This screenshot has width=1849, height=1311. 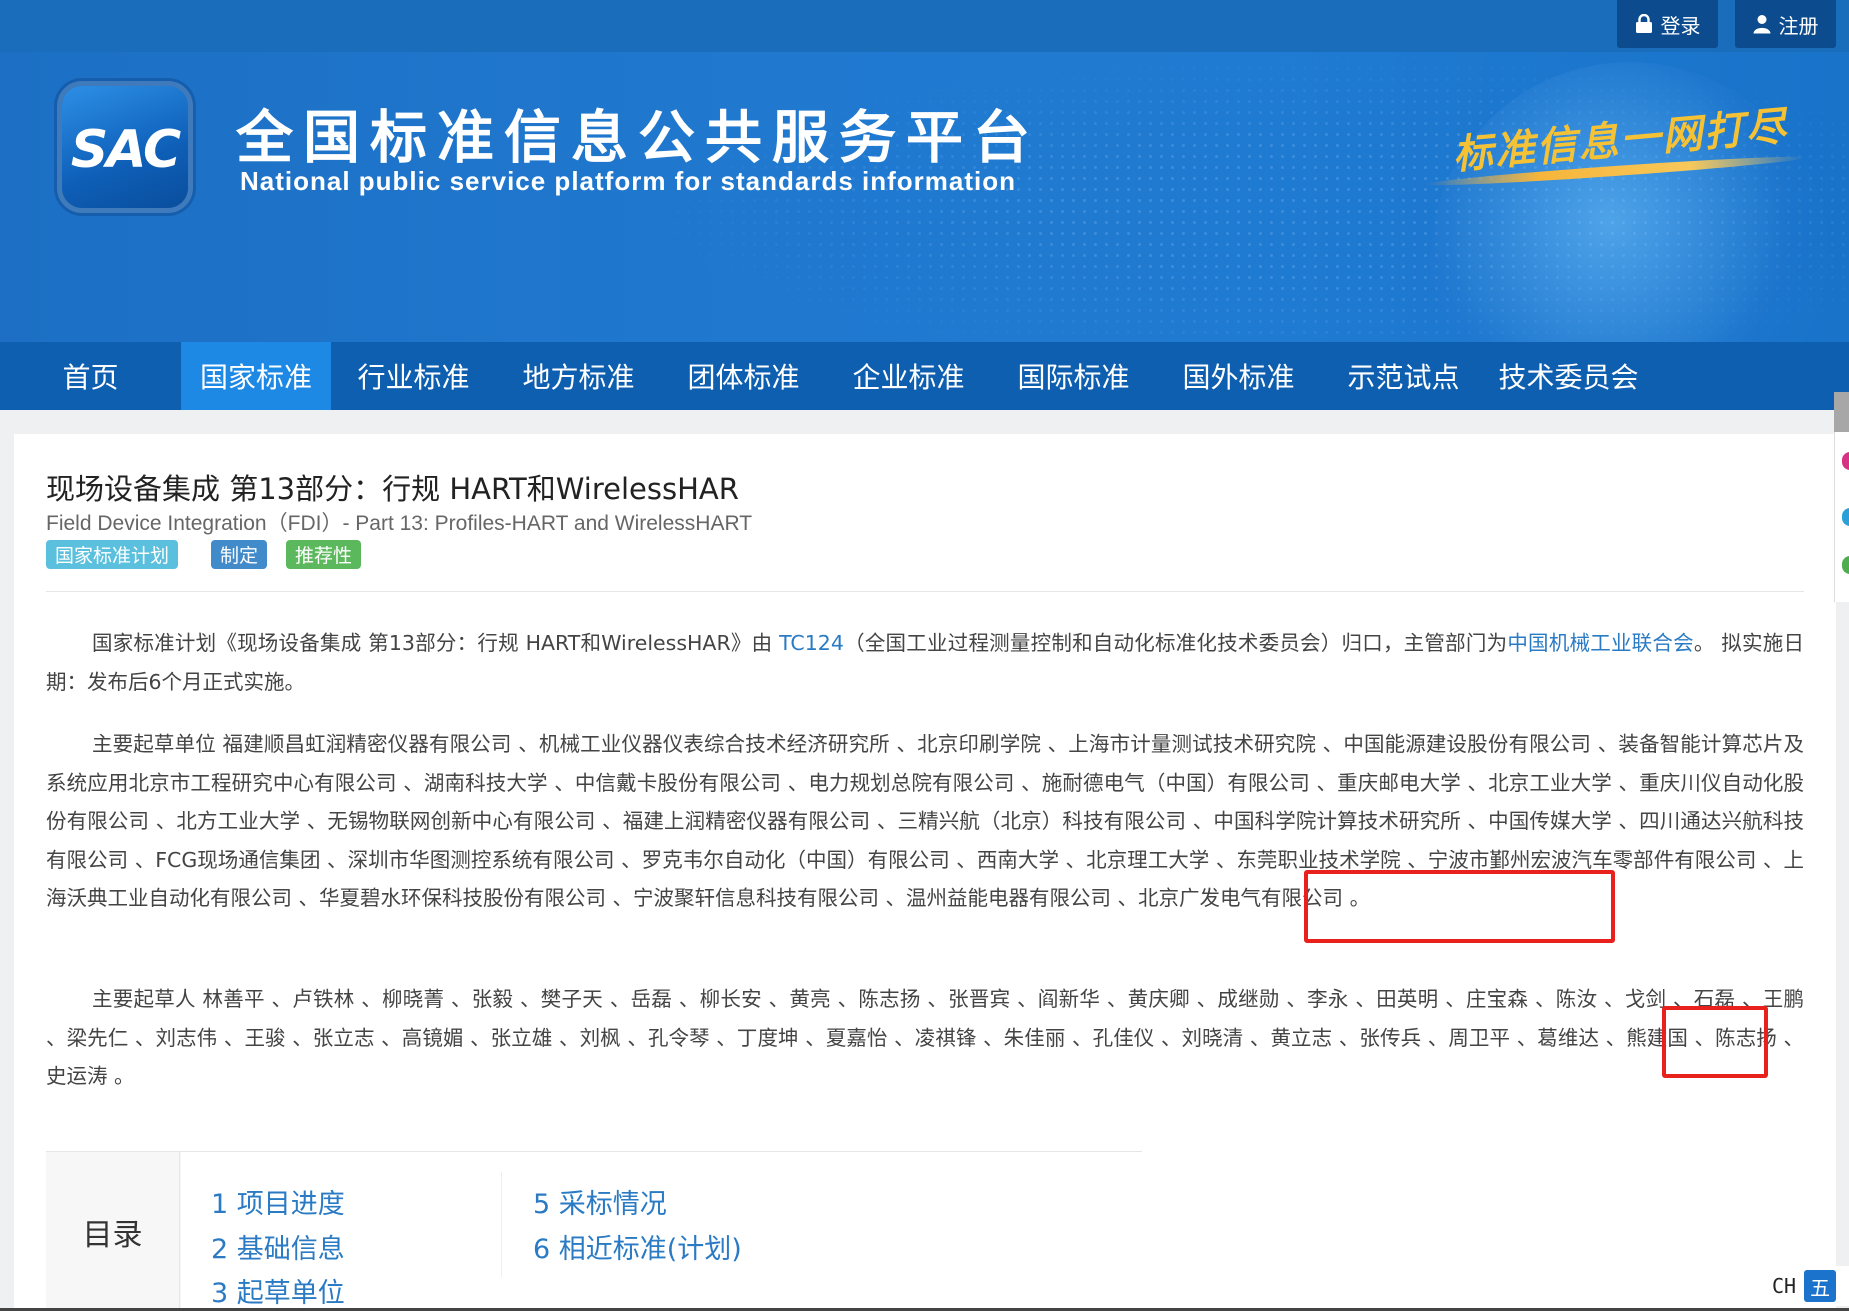 What do you see at coordinates (239, 554) in the screenshot?
I see `badge-formulate: 制定` at bounding box center [239, 554].